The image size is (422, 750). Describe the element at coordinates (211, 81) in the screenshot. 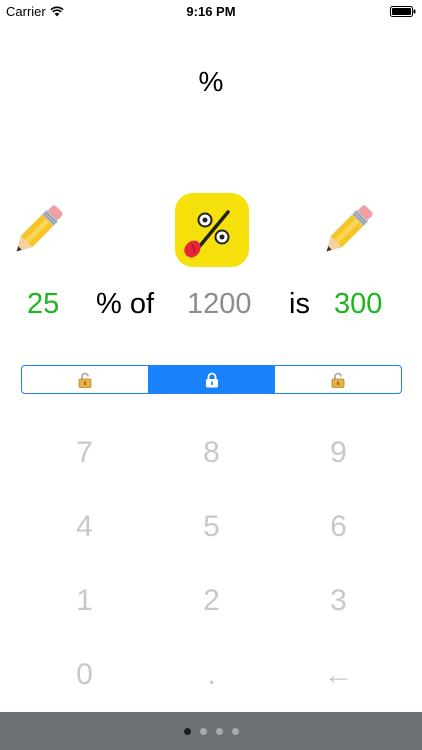

I see `page-title: %` at that location.